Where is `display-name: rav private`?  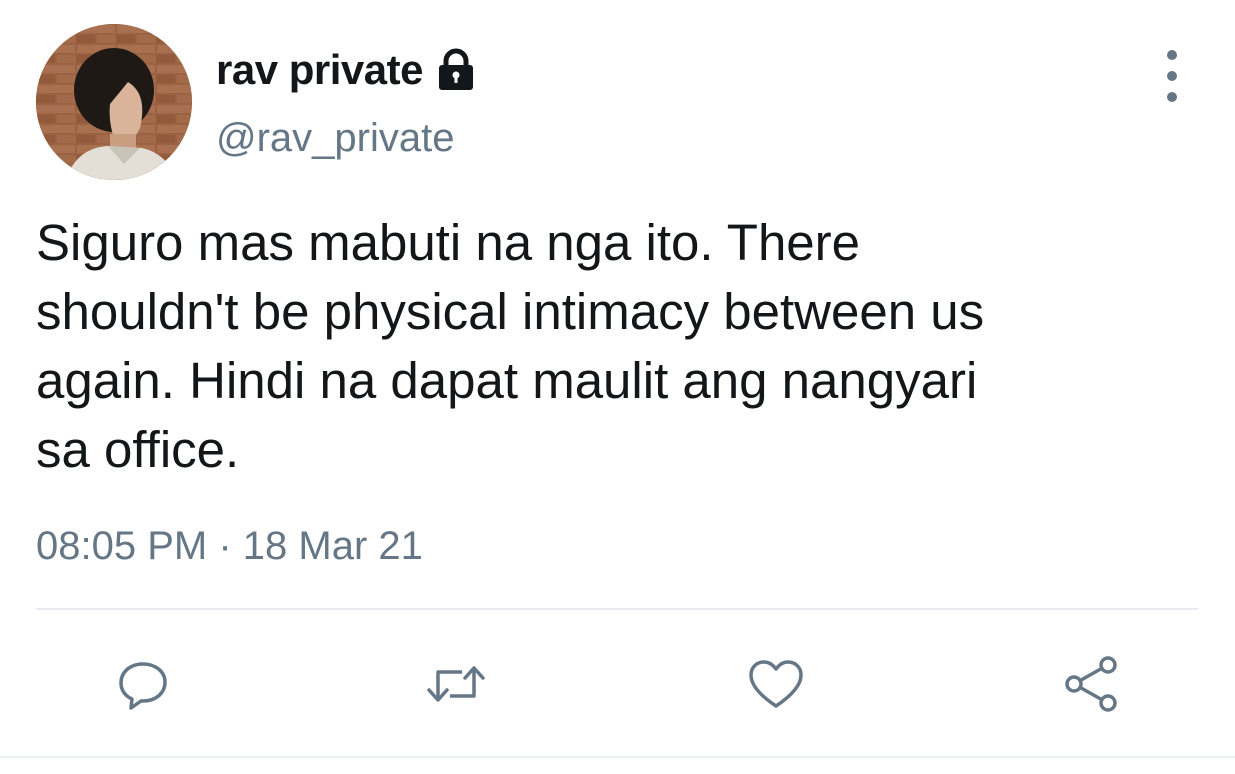
display-name: rav private is located at coordinates (319, 70).